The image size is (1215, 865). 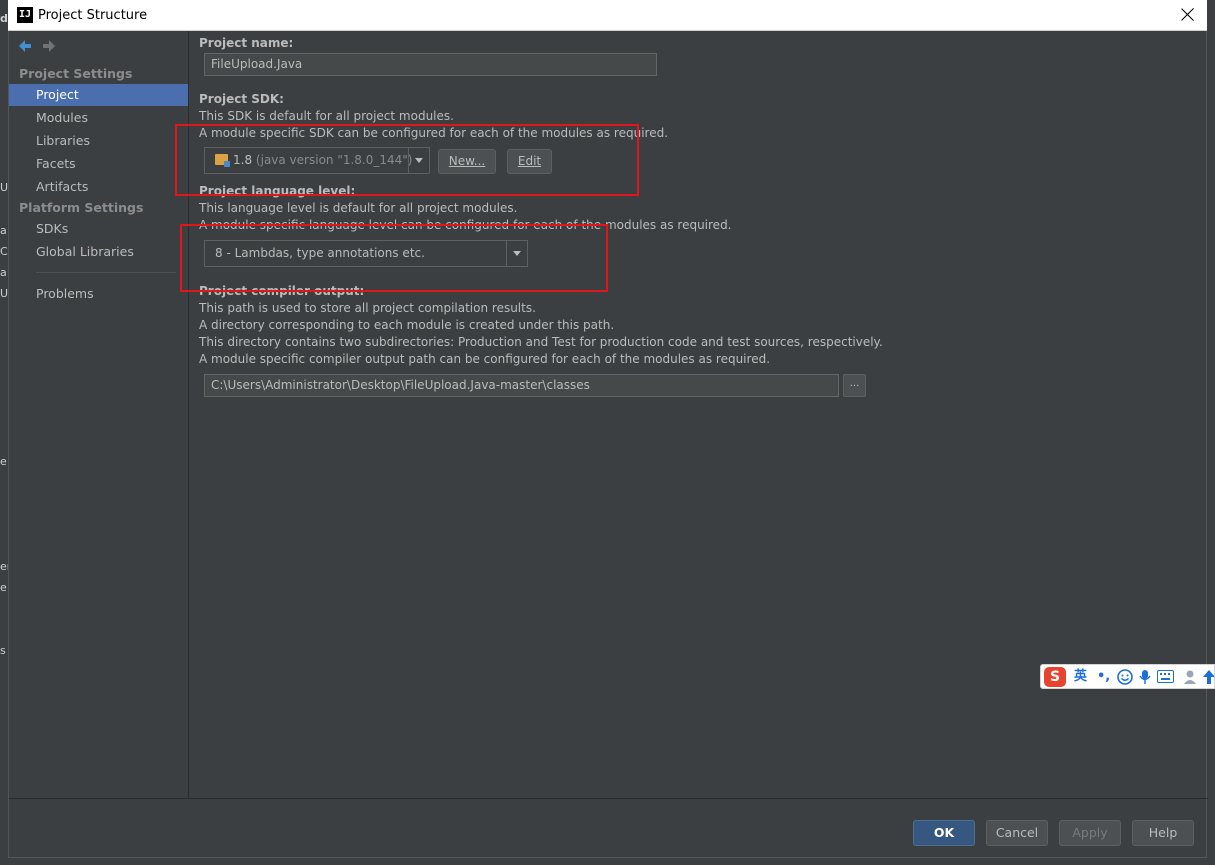 I want to click on back-arrow-icon, so click(x=25, y=46).